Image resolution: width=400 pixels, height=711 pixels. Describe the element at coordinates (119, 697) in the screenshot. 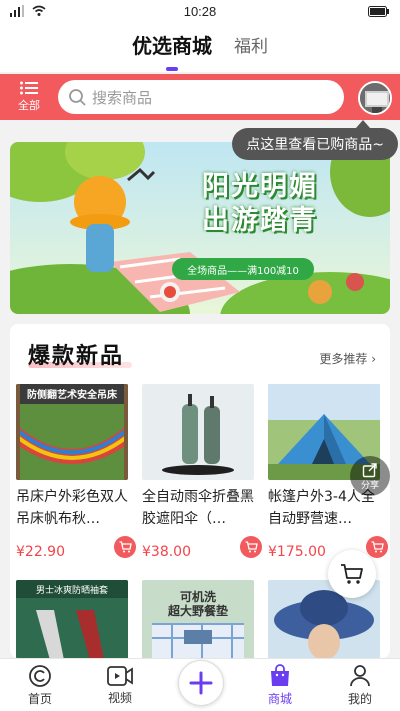

I see `nav-video-label: 视频` at that location.